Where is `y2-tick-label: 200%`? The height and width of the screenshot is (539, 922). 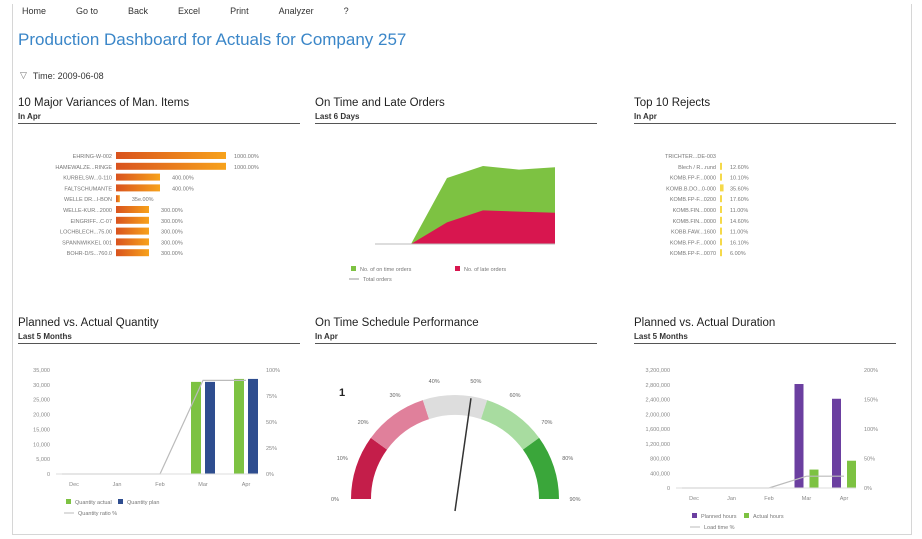
y2-tick-label: 200% is located at coordinates (871, 371).